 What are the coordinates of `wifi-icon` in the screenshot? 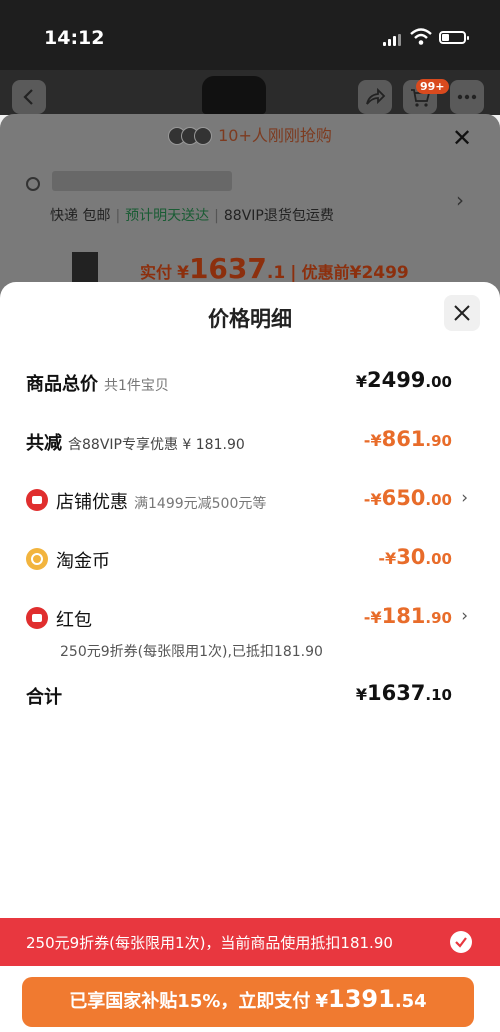 It's located at (421, 36).